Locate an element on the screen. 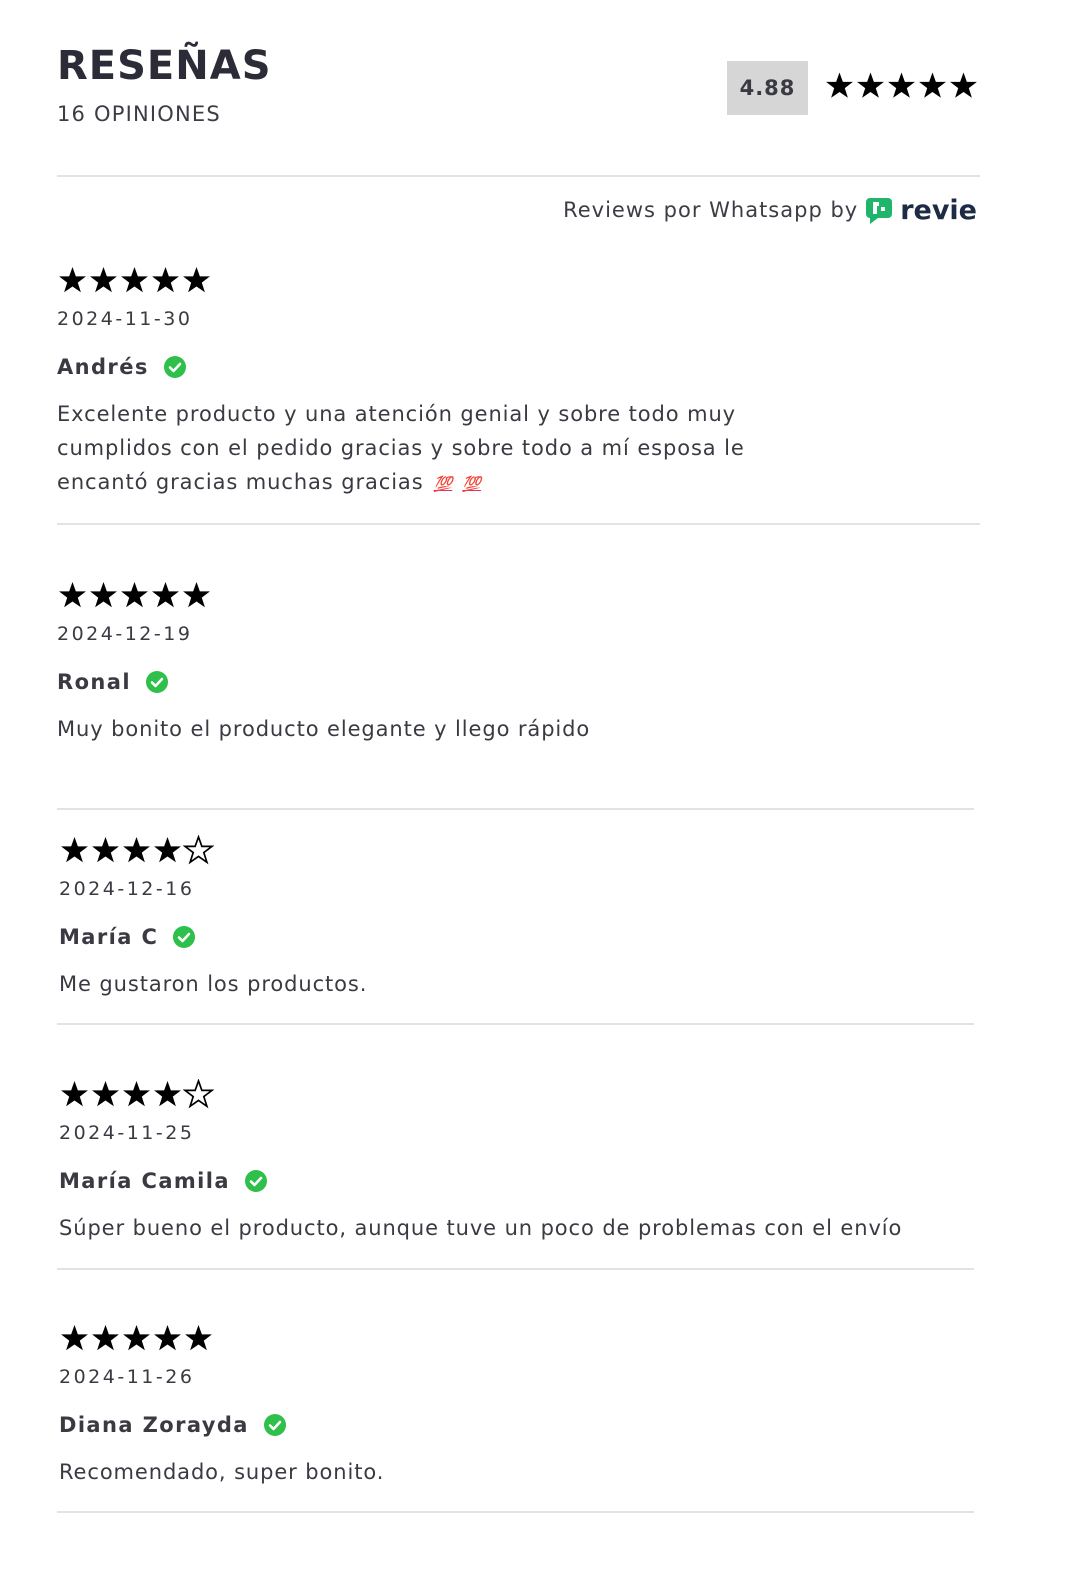  review-date: 2024-12-16 is located at coordinates (127, 889).